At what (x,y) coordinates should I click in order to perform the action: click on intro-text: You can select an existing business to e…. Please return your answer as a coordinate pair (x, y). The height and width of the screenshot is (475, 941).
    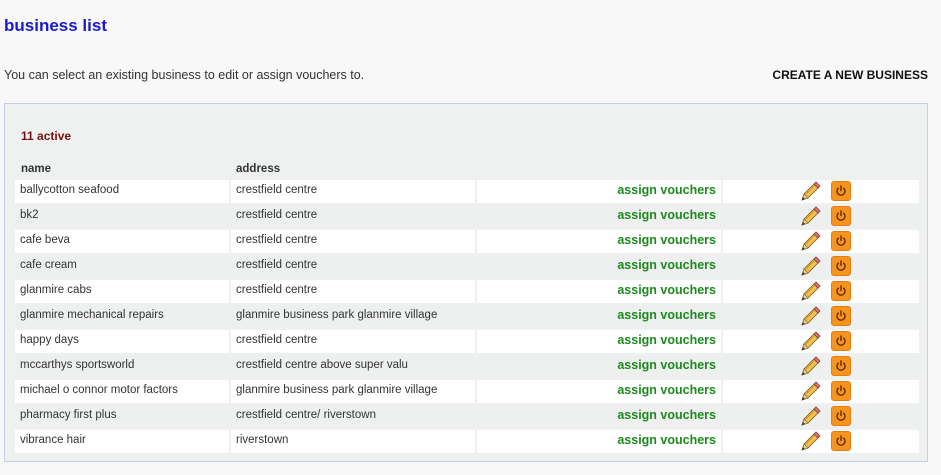
    Looking at the image, I should click on (184, 75).